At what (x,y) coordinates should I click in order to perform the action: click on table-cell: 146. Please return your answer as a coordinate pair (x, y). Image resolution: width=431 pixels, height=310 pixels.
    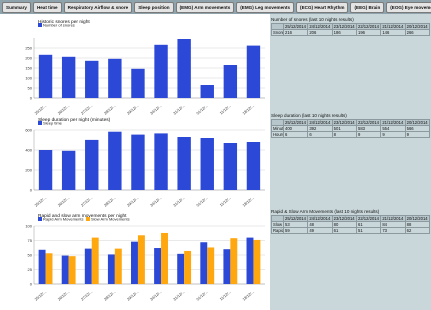
    Looking at the image, I should click on (393, 32).